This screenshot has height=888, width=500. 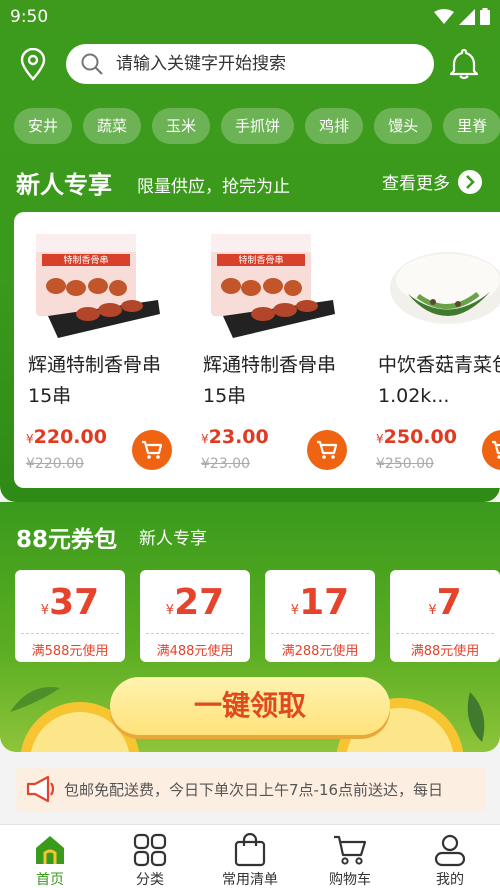 What do you see at coordinates (445, 288) in the screenshot?
I see `bun-image` at bounding box center [445, 288].